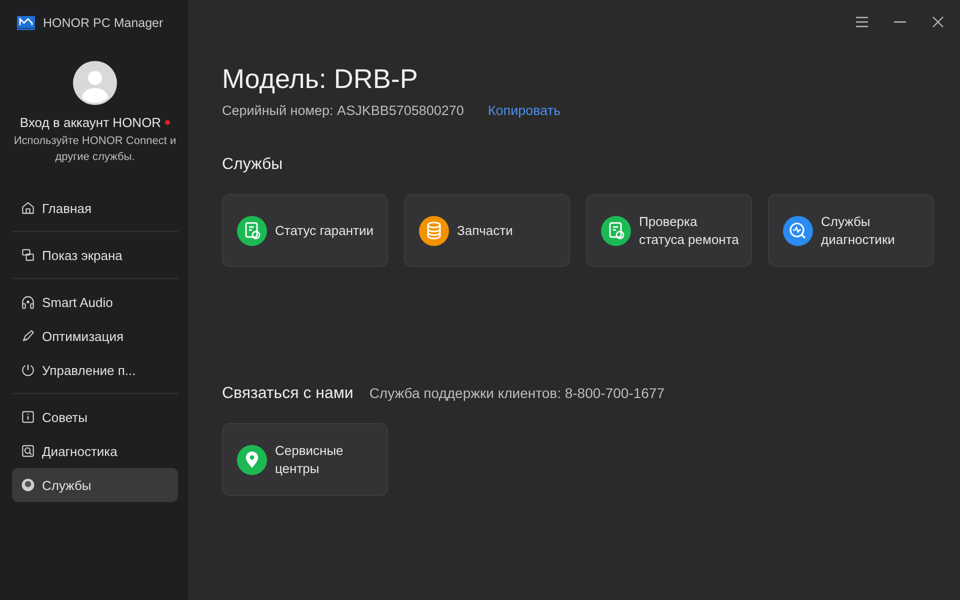  Describe the element at coordinates (305, 459) in the screenshot. I see `service-card: Сервисные центры` at that location.